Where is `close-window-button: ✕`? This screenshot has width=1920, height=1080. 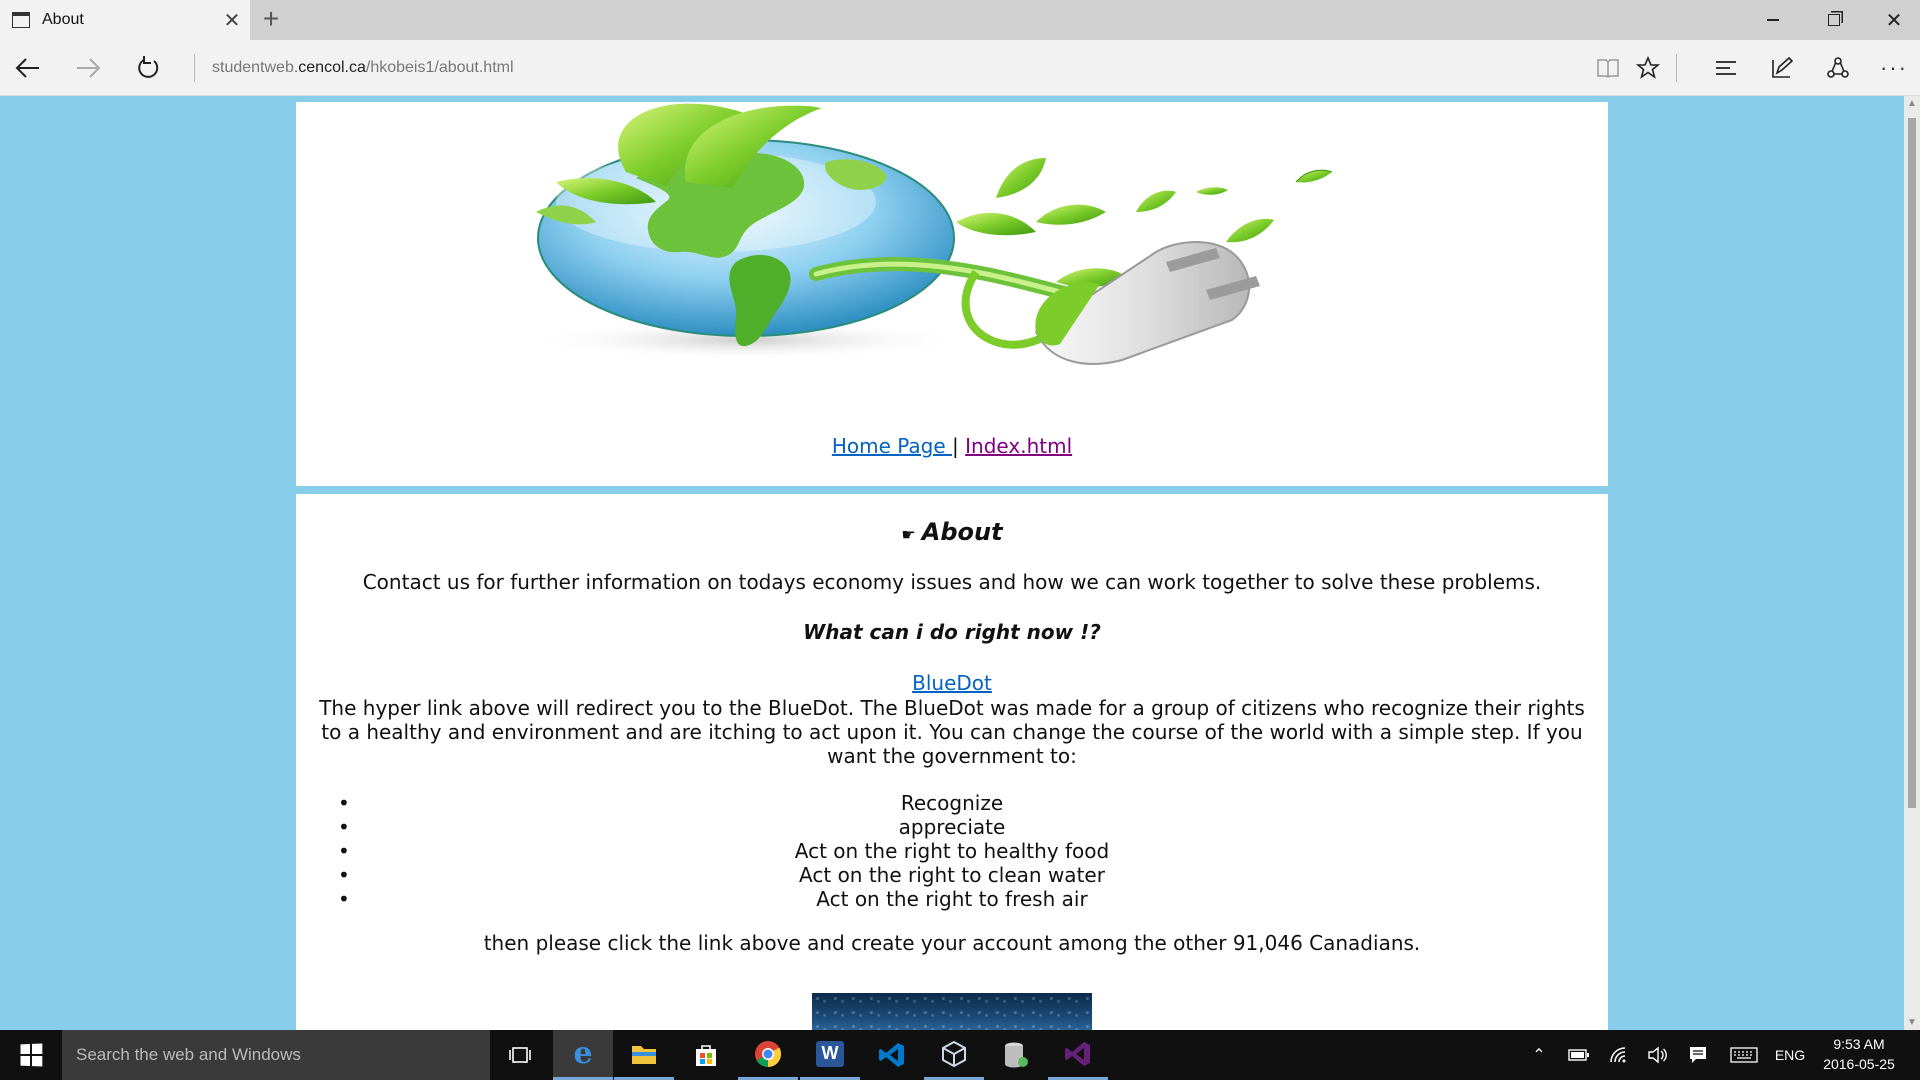 close-window-button: ✕ is located at coordinates (1893, 20).